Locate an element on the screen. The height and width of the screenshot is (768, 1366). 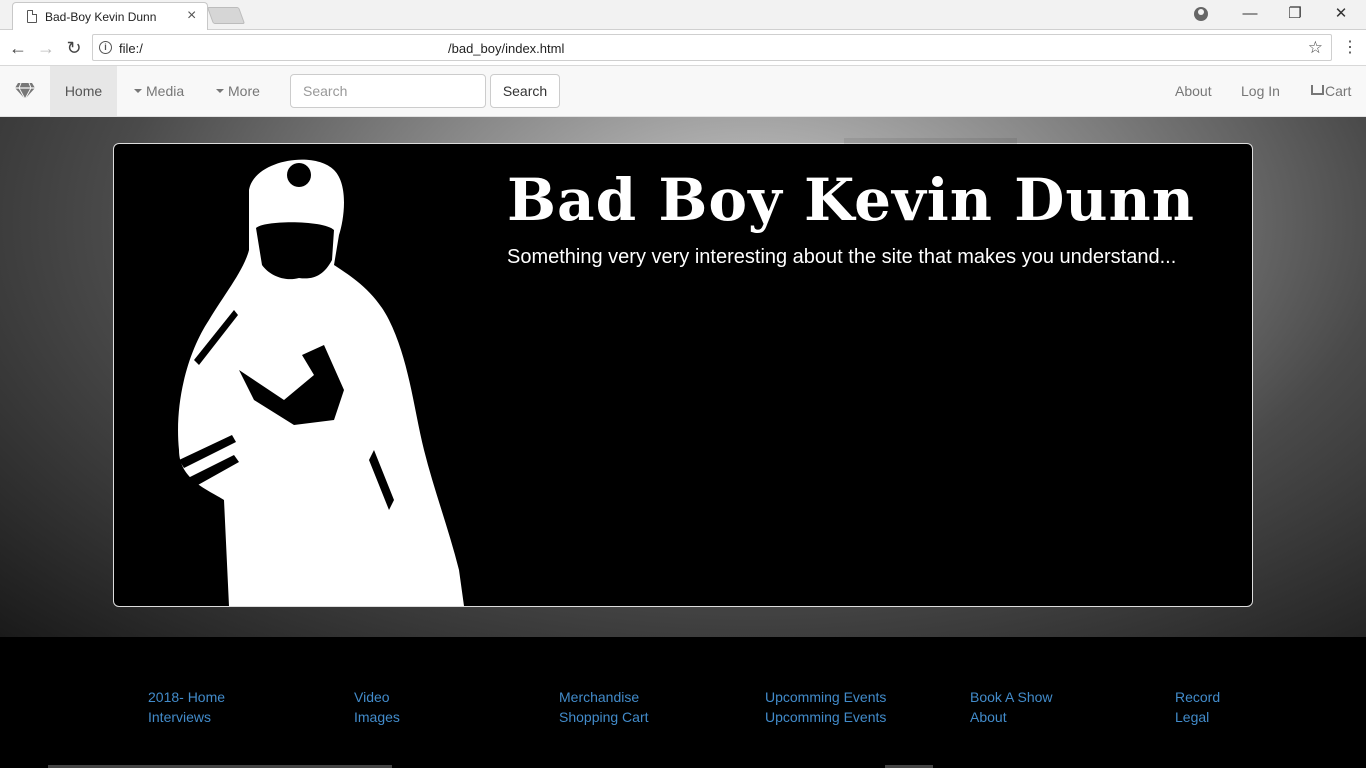
footer-link-shopping-cart: Shopping Cart is located at coordinates (604, 717).